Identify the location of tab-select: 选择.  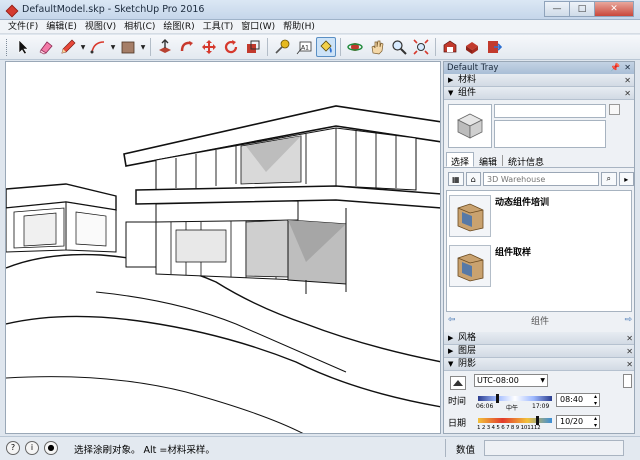
(460, 160).